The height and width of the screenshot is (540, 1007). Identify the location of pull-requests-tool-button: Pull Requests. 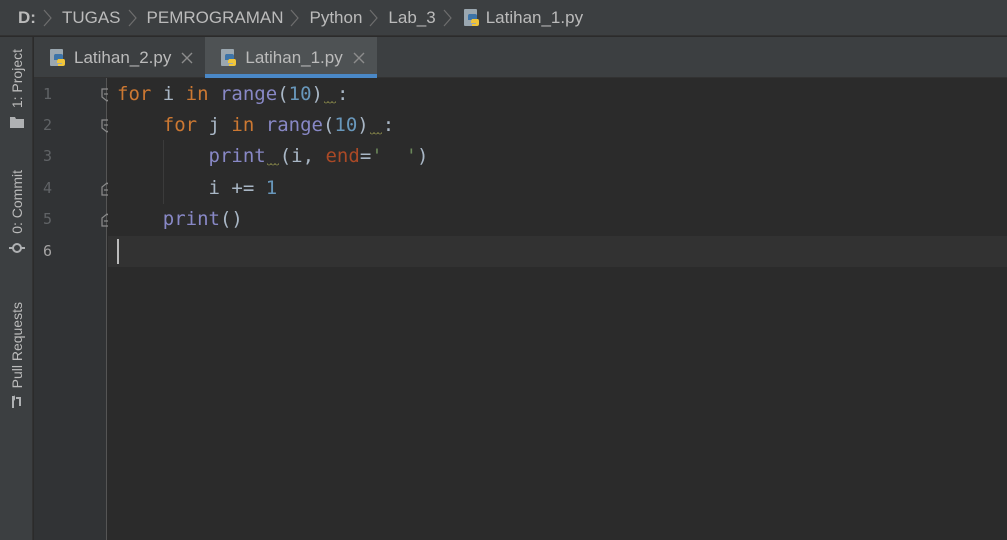
(16, 356).